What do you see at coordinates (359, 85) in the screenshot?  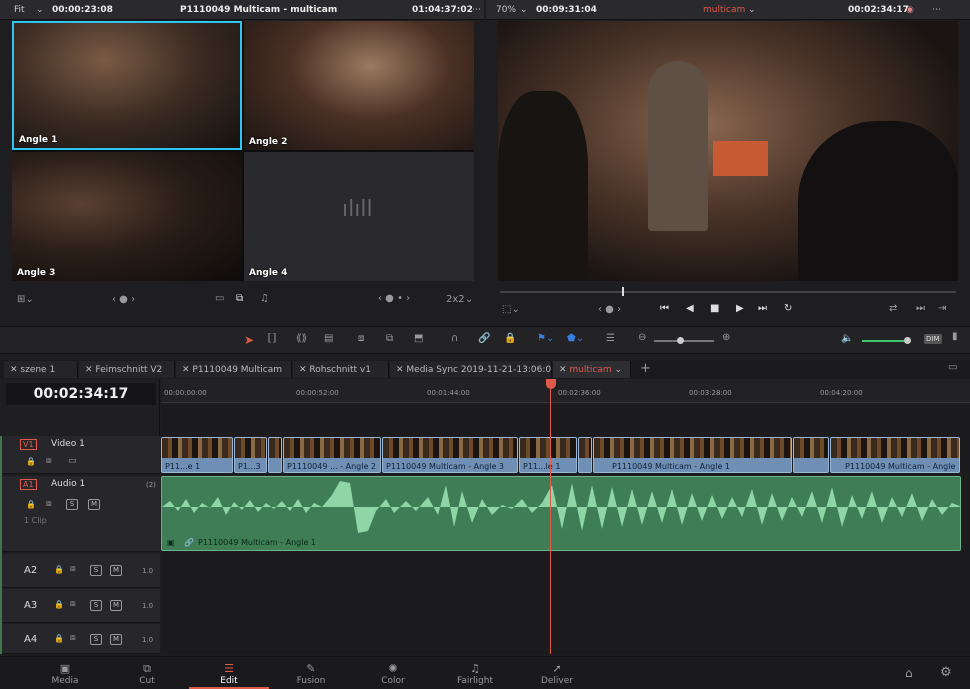 I see `angle-2-tile: Angle 2` at bounding box center [359, 85].